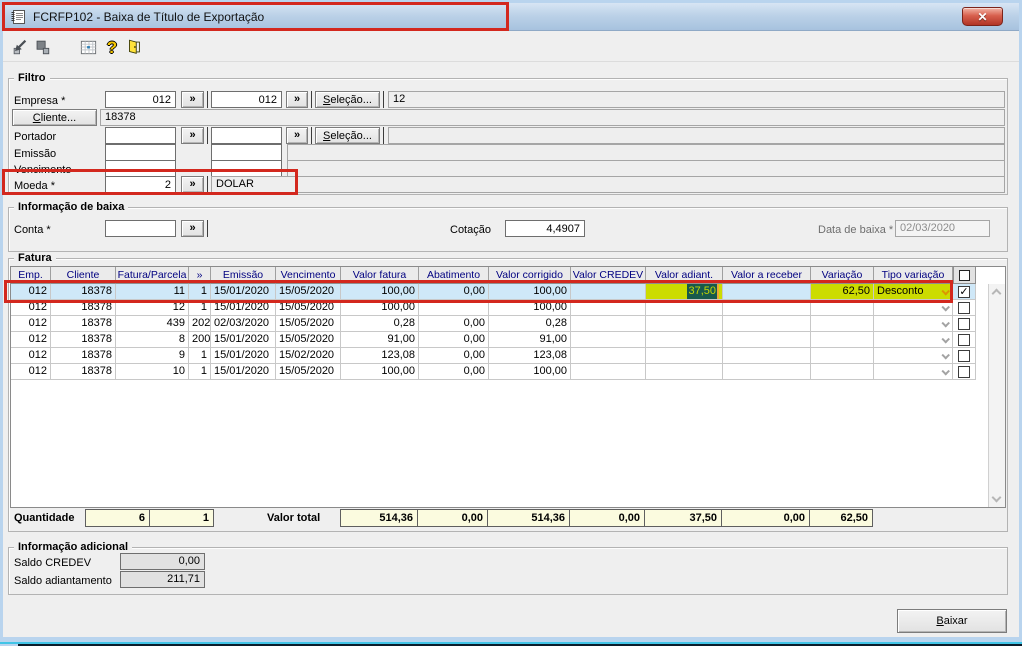 This screenshot has width=1022, height=646. What do you see at coordinates (35, 137) in the screenshot?
I see `portador-label: Portador` at bounding box center [35, 137].